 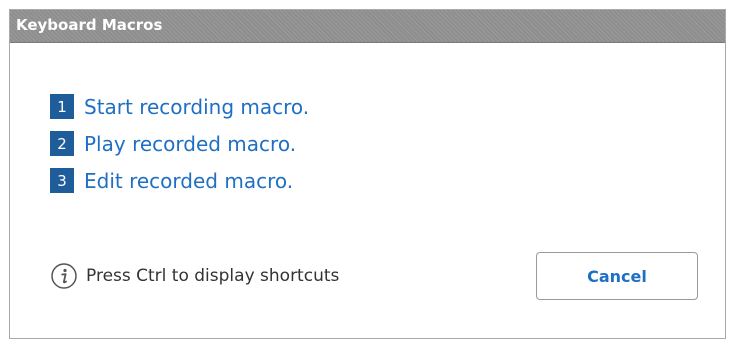 I want to click on info-icon, so click(x=64, y=276).